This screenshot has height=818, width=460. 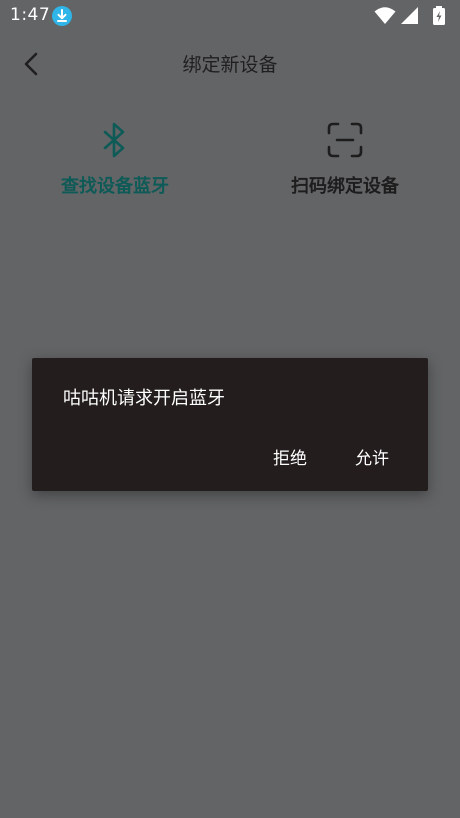 I want to click on bluetooth-icon, so click(x=114, y=140).